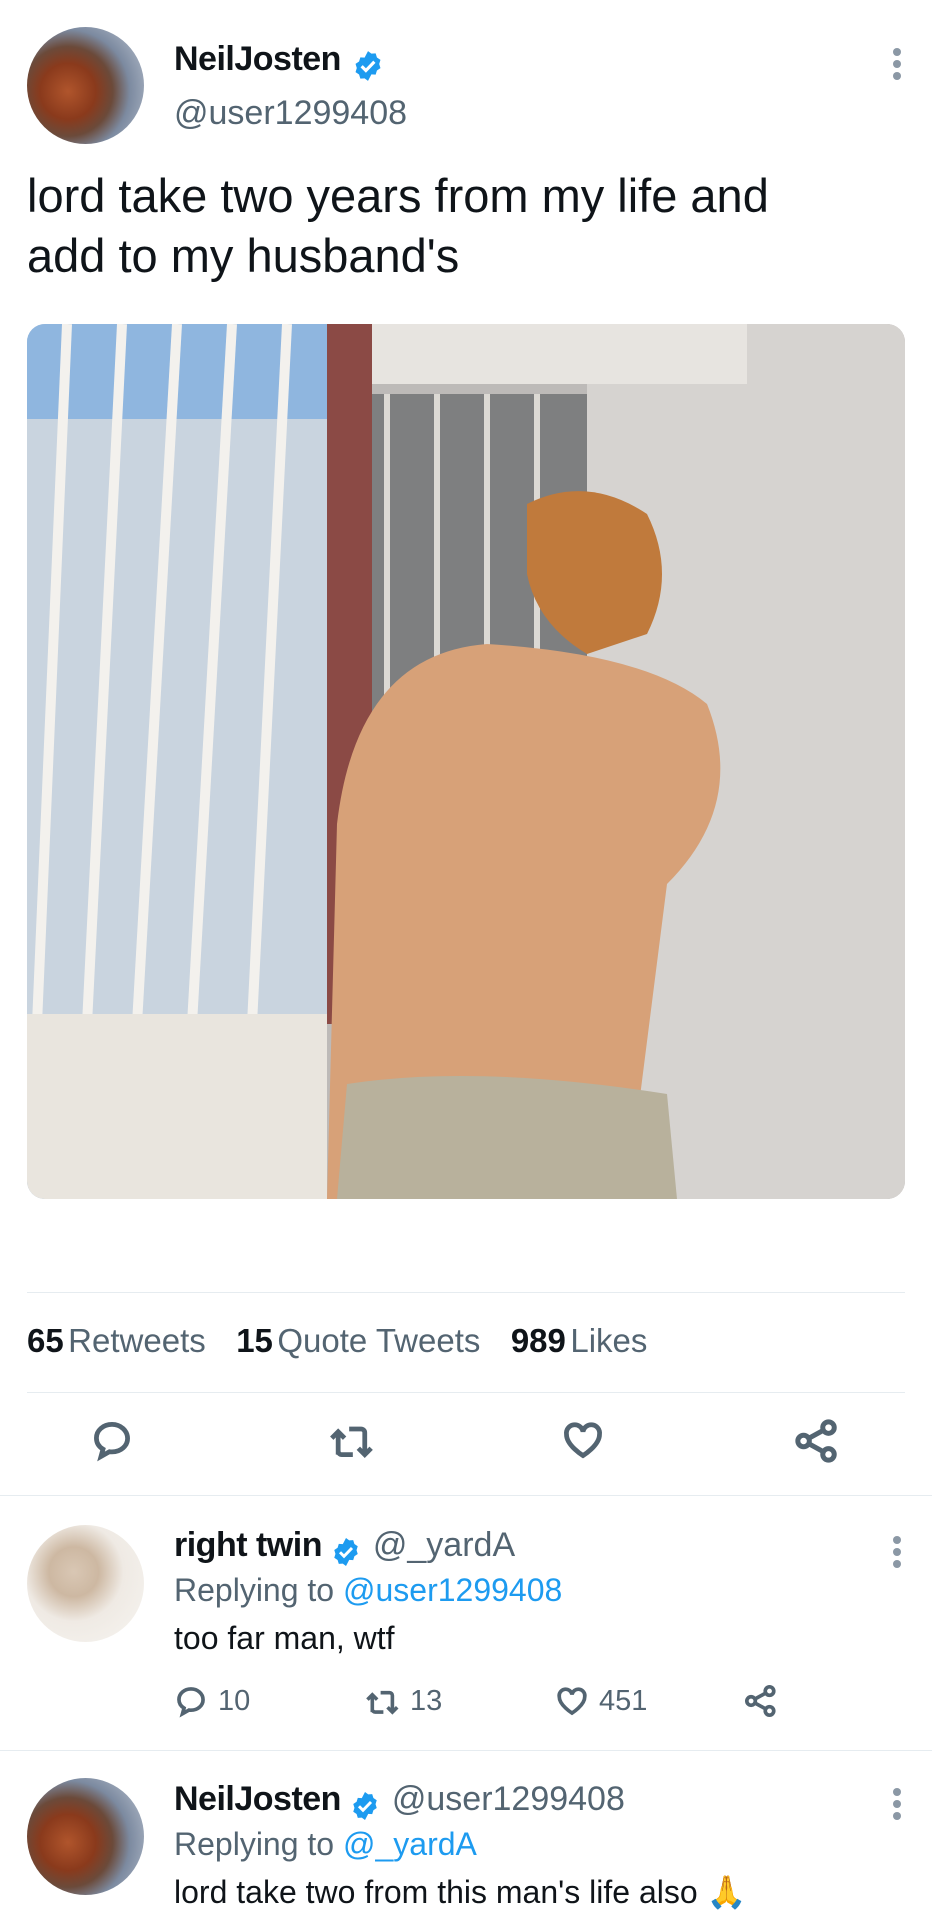 This screenshot has width=932, height=1920. I want to click on reply-1-avatar, so click(85, 1583).